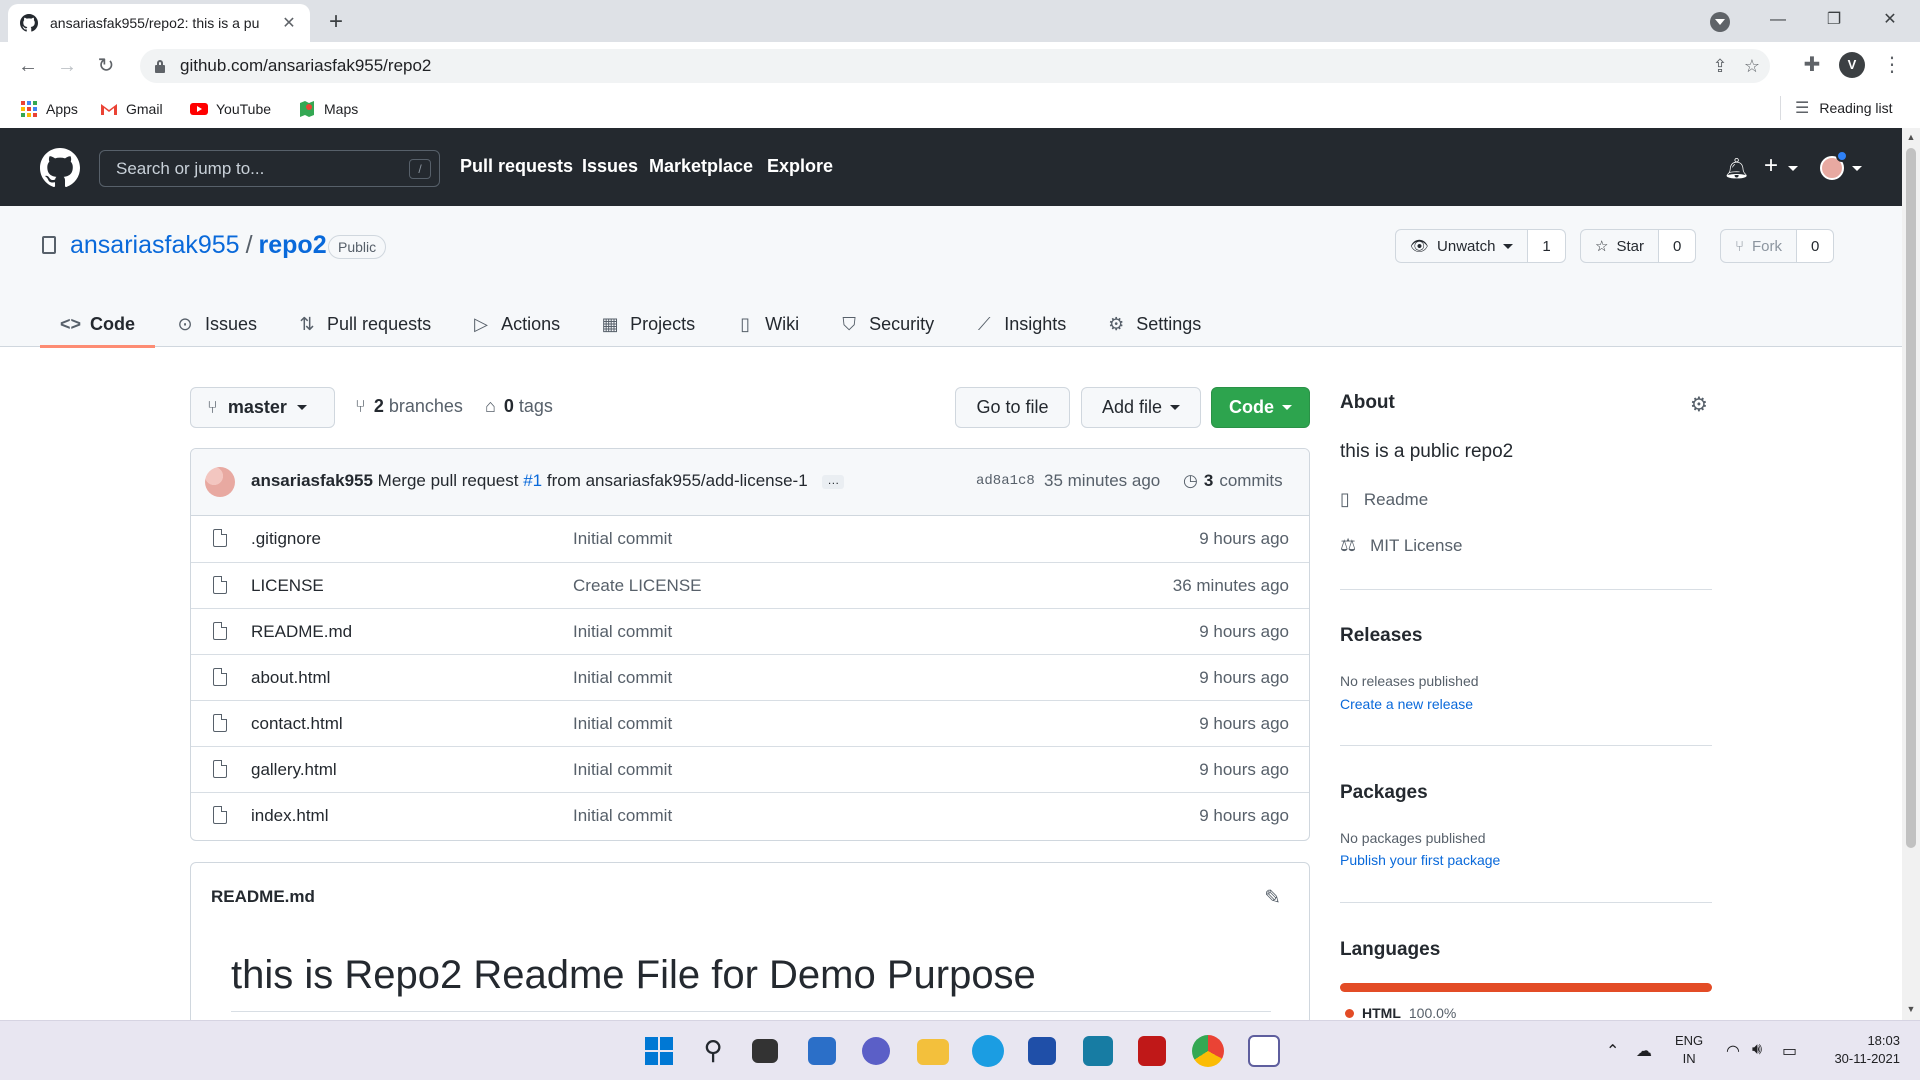 The image size is (1920, 1080). Describe the element at coordinates (312, 480) in the screenshot. I see `commit-author: ansariasfak955` at that location.